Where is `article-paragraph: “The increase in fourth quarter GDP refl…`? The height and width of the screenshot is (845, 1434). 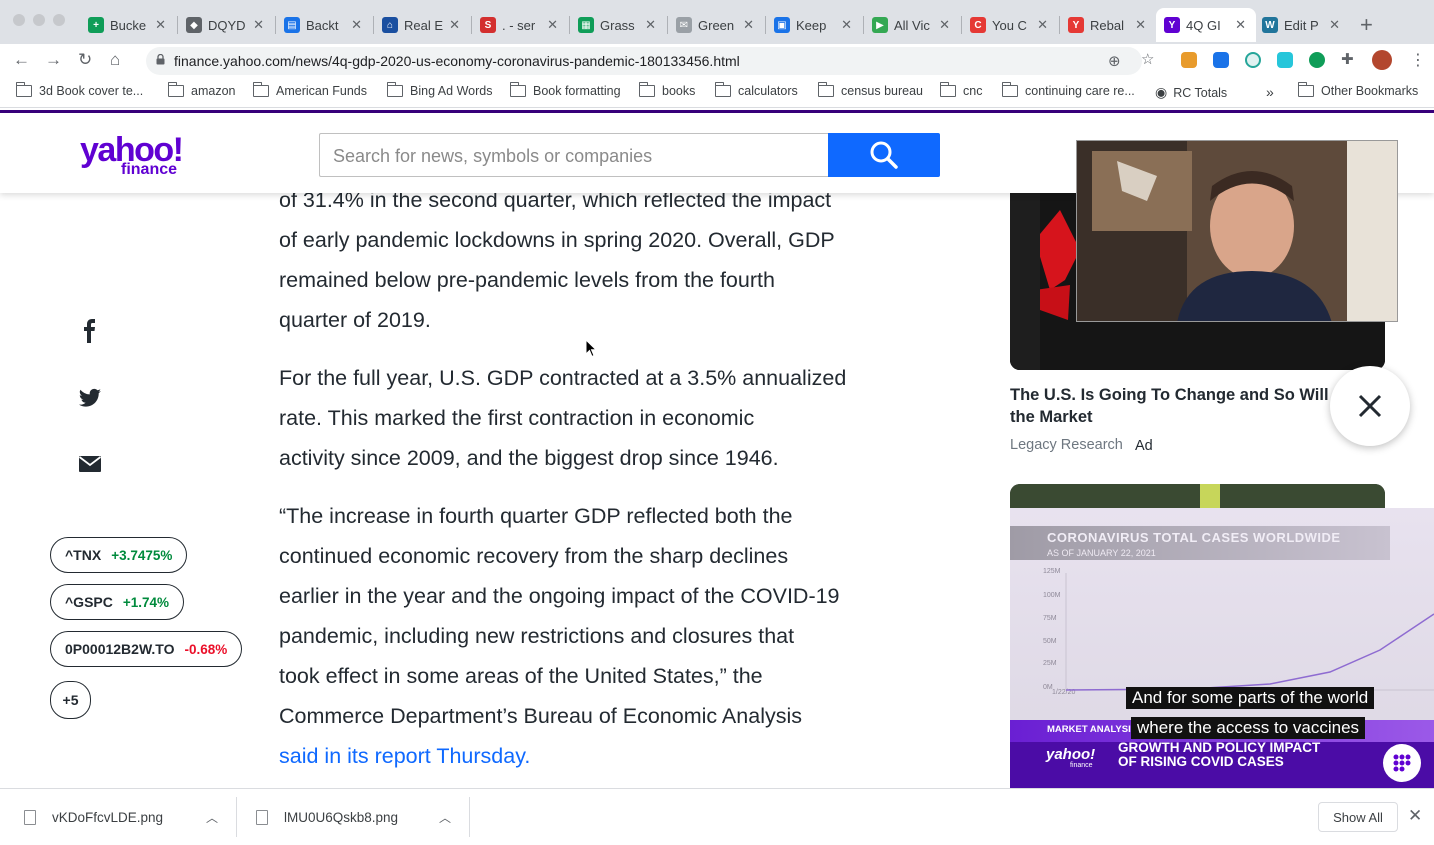
article-paragraph: “The increase in fourth quarter GDP refl… is located at coordinates (589, 636).